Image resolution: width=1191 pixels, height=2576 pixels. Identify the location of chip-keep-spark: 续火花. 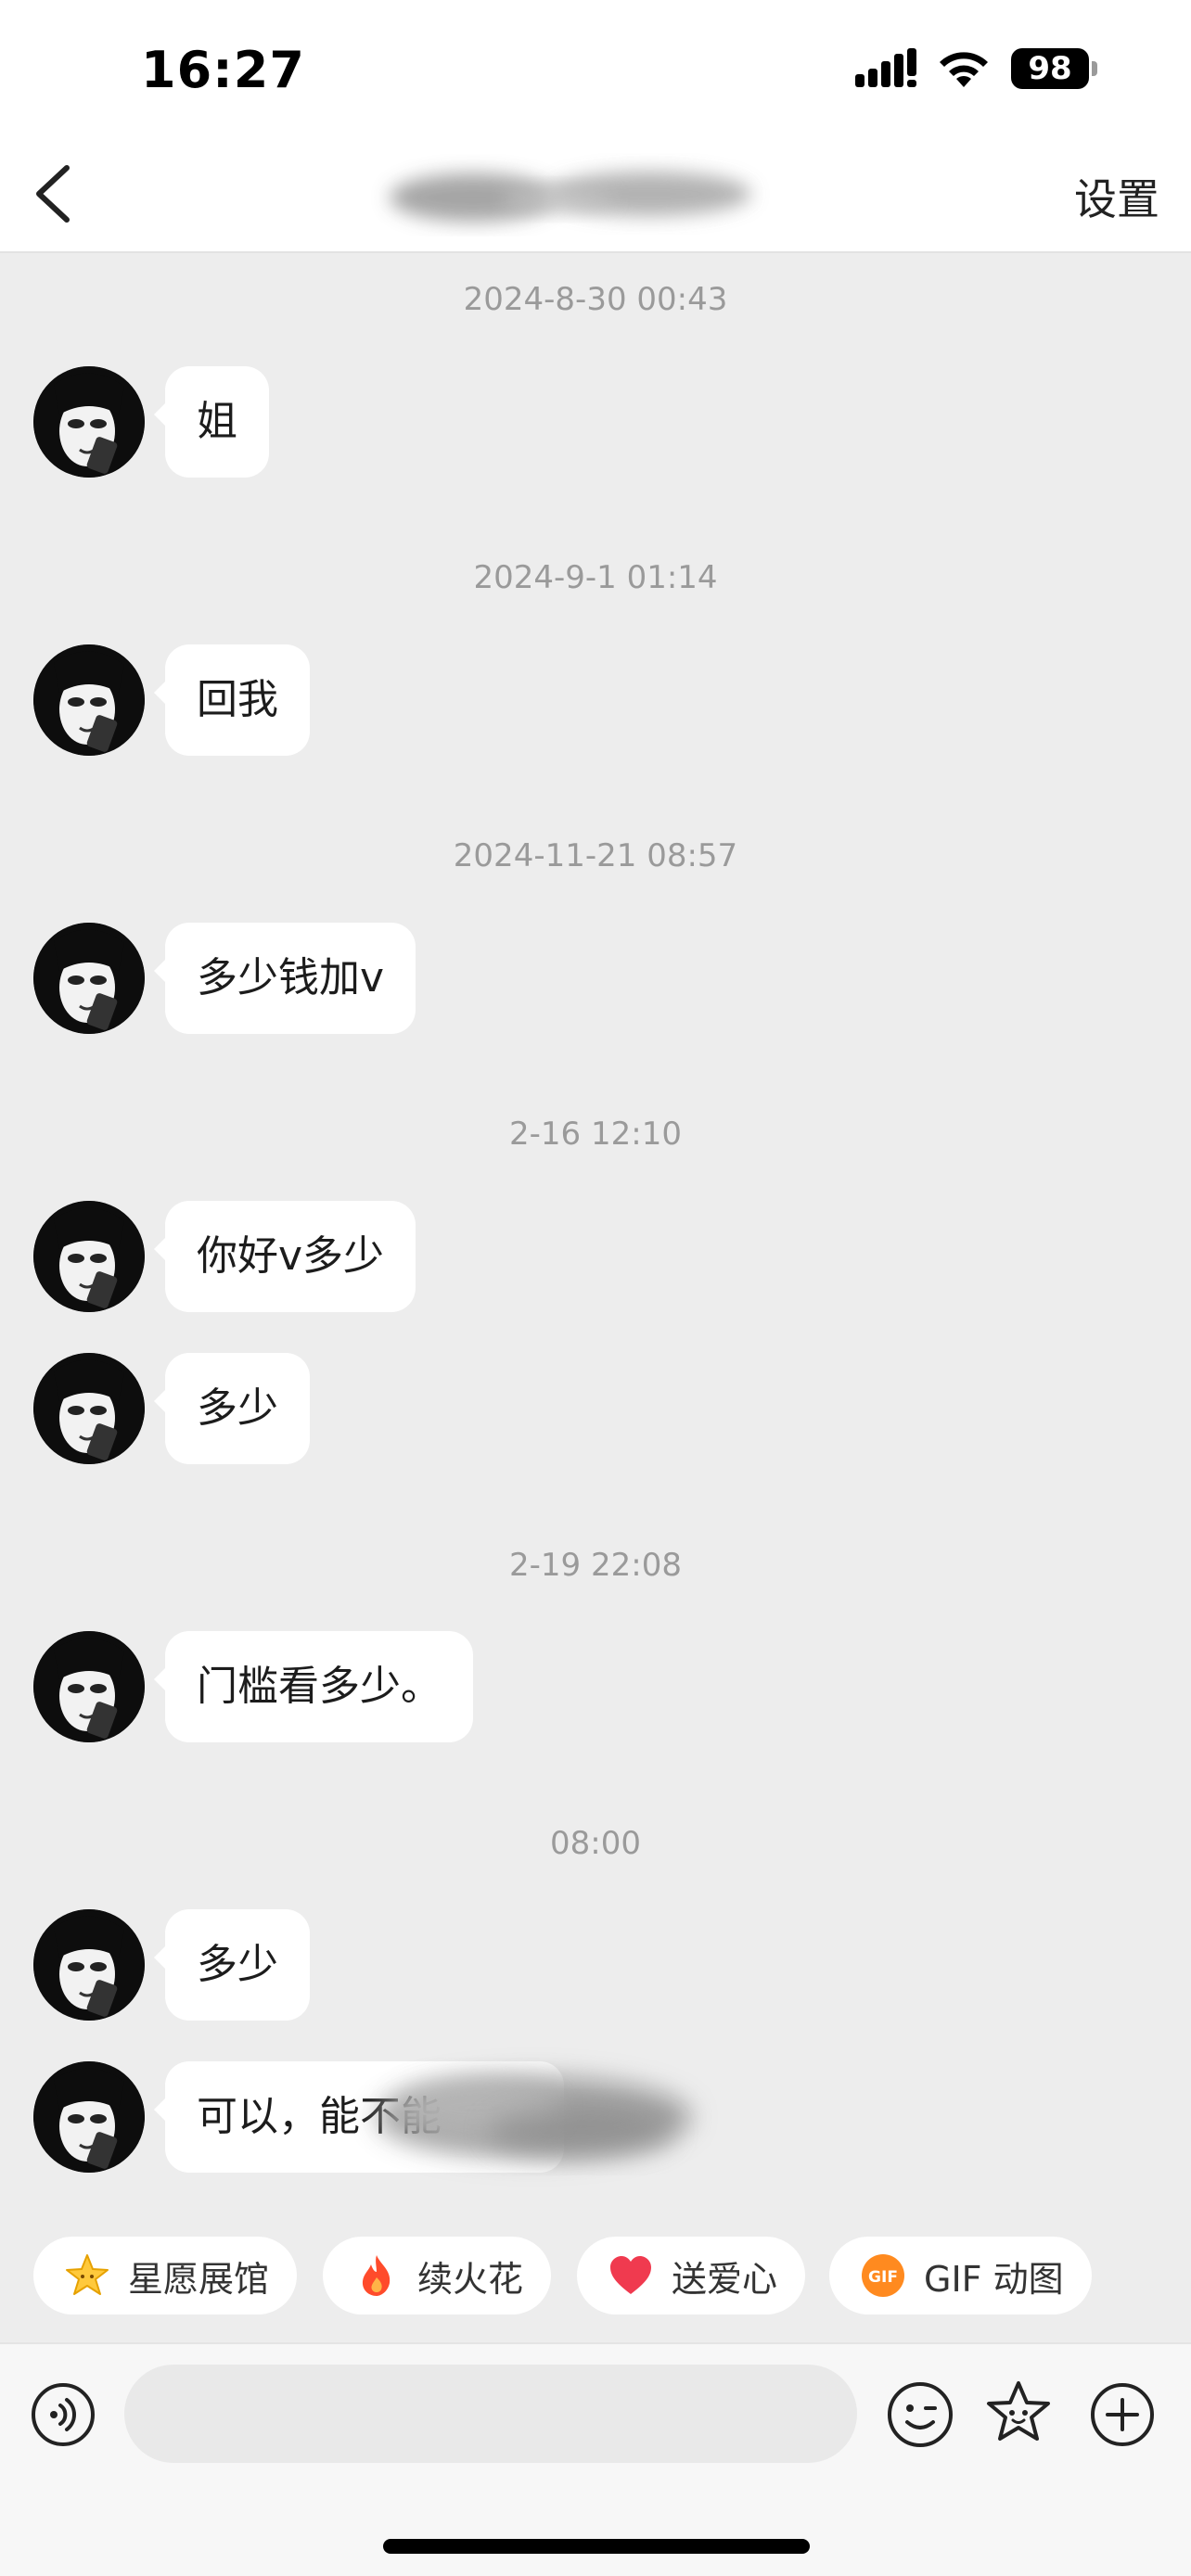
(437, 2276).